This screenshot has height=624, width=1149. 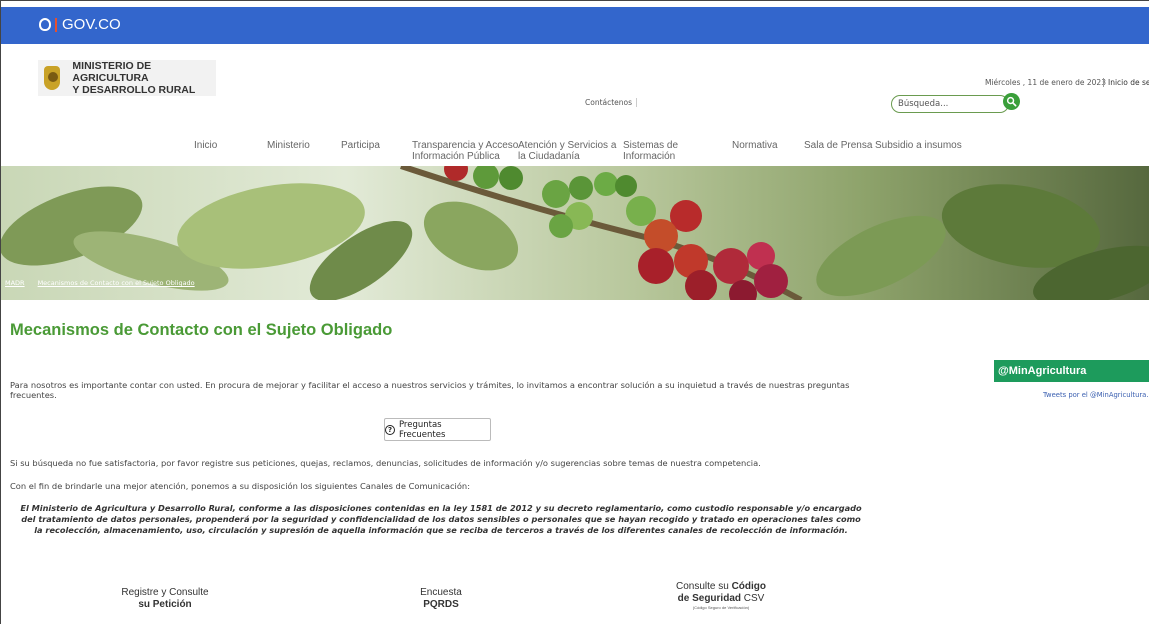 I want to click on petition-tile: Registre y Consulte su Petición, so click(x=165, y=599).